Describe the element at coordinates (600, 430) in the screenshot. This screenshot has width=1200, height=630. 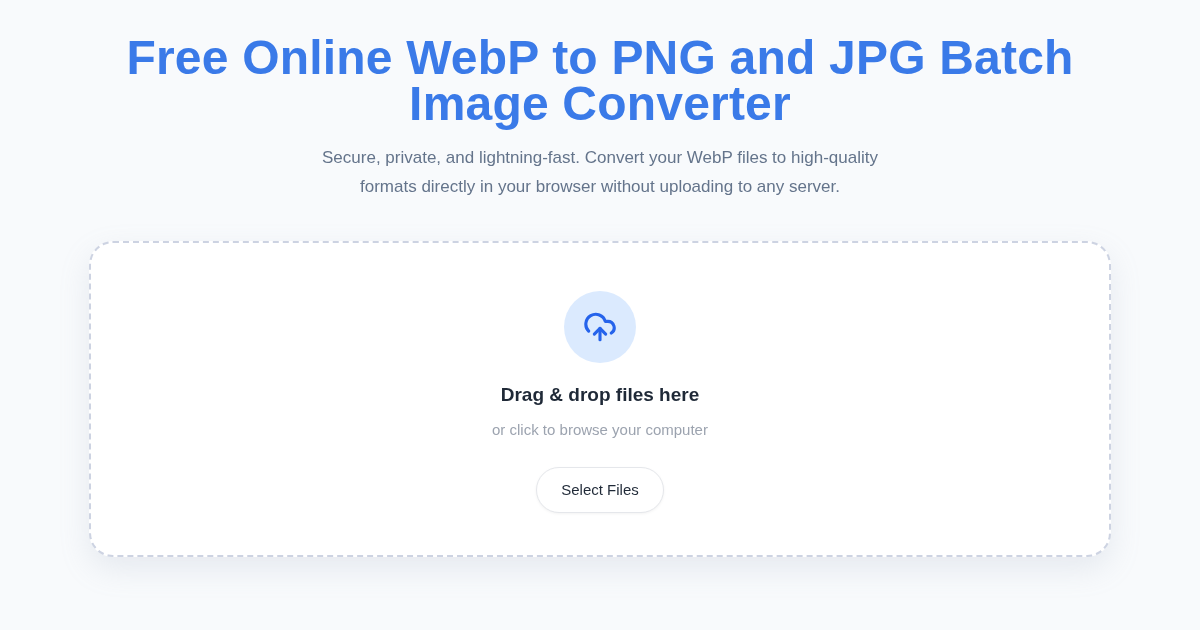
I see `drop-zone-hint: or click to browse your computer` at that location.